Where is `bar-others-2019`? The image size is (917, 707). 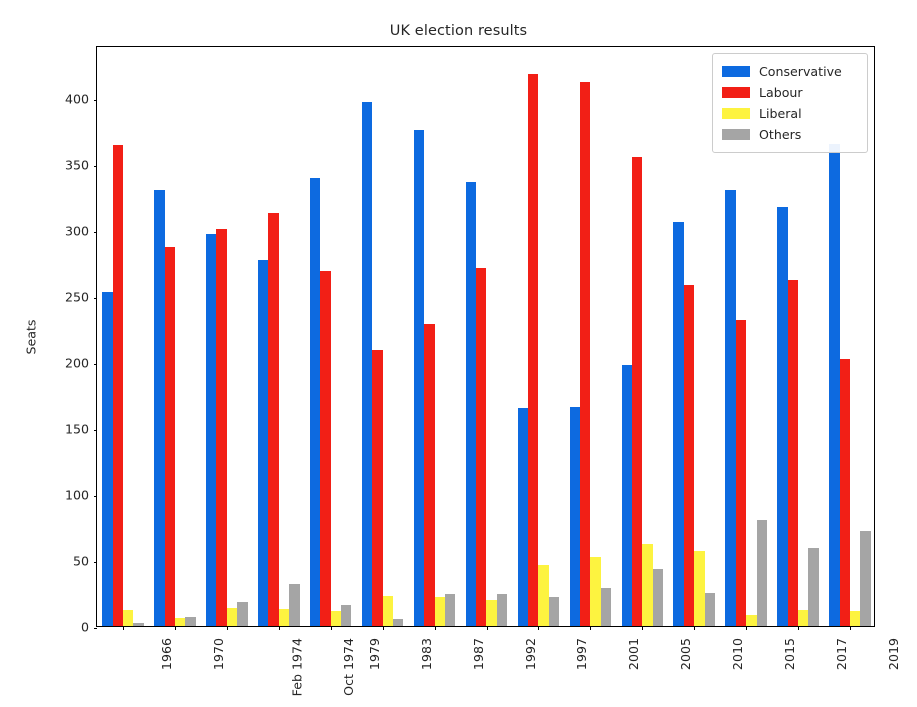 bar-others-2019 is located at coordinates (865, 578).